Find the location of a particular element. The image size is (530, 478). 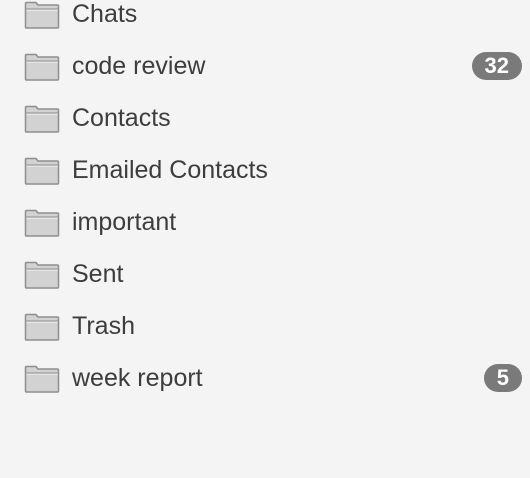

unread-count-badge: 32 is located at coordinates (496, 66).